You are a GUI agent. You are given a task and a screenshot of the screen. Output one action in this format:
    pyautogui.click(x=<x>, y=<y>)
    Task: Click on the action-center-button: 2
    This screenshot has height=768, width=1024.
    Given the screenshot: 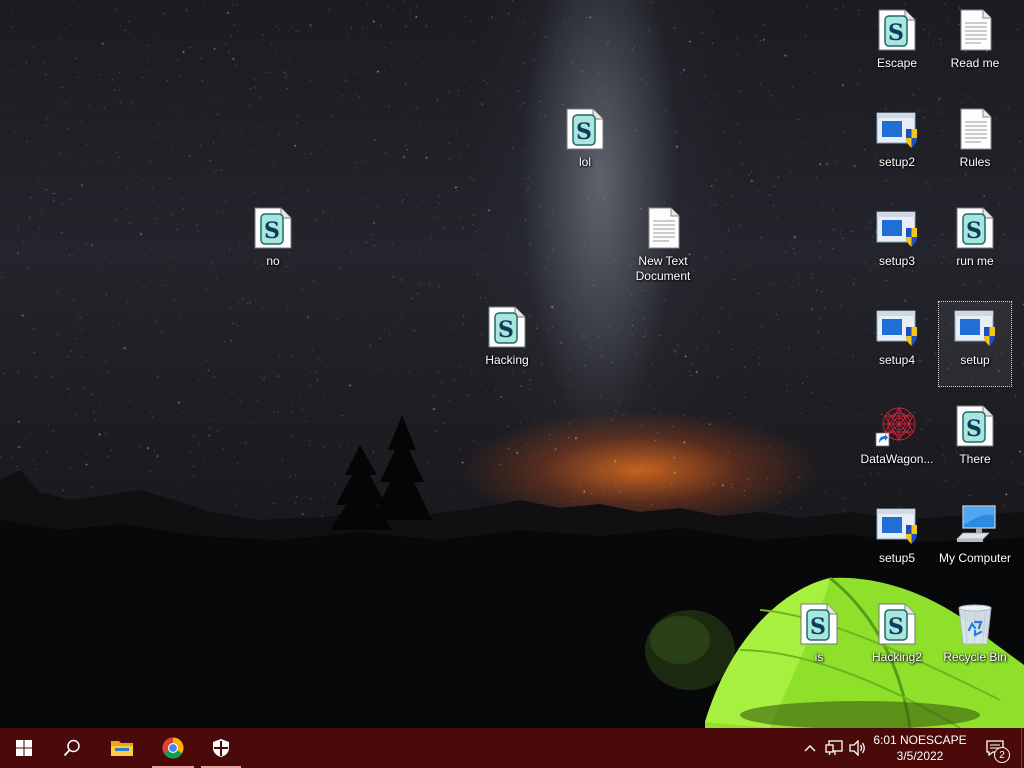 What is the action you would take?
    pyautogui.click(x=995, y=748)
    